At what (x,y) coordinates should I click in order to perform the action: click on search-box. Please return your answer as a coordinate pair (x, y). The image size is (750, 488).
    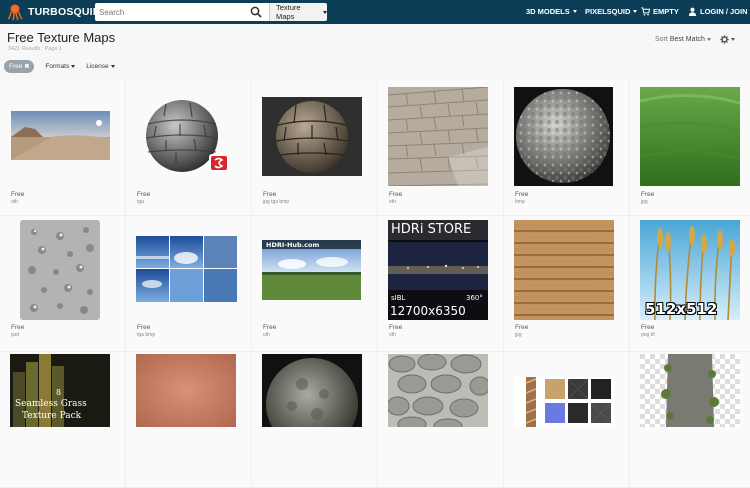
    Looking at the image, I should click on (182, 12).